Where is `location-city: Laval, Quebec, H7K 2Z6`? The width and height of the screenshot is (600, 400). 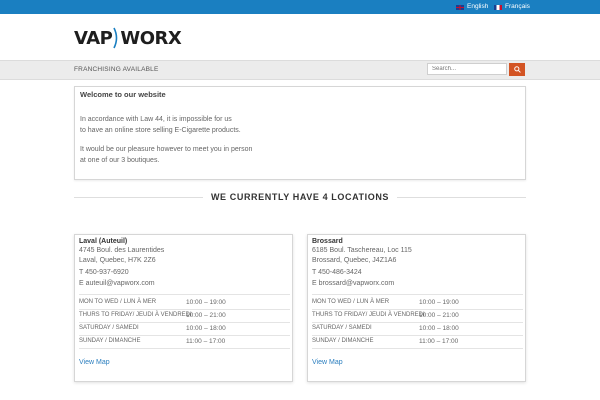 location-city: Laval, Quebec, H7K 2Z6 is located at coordinates (117, 260).